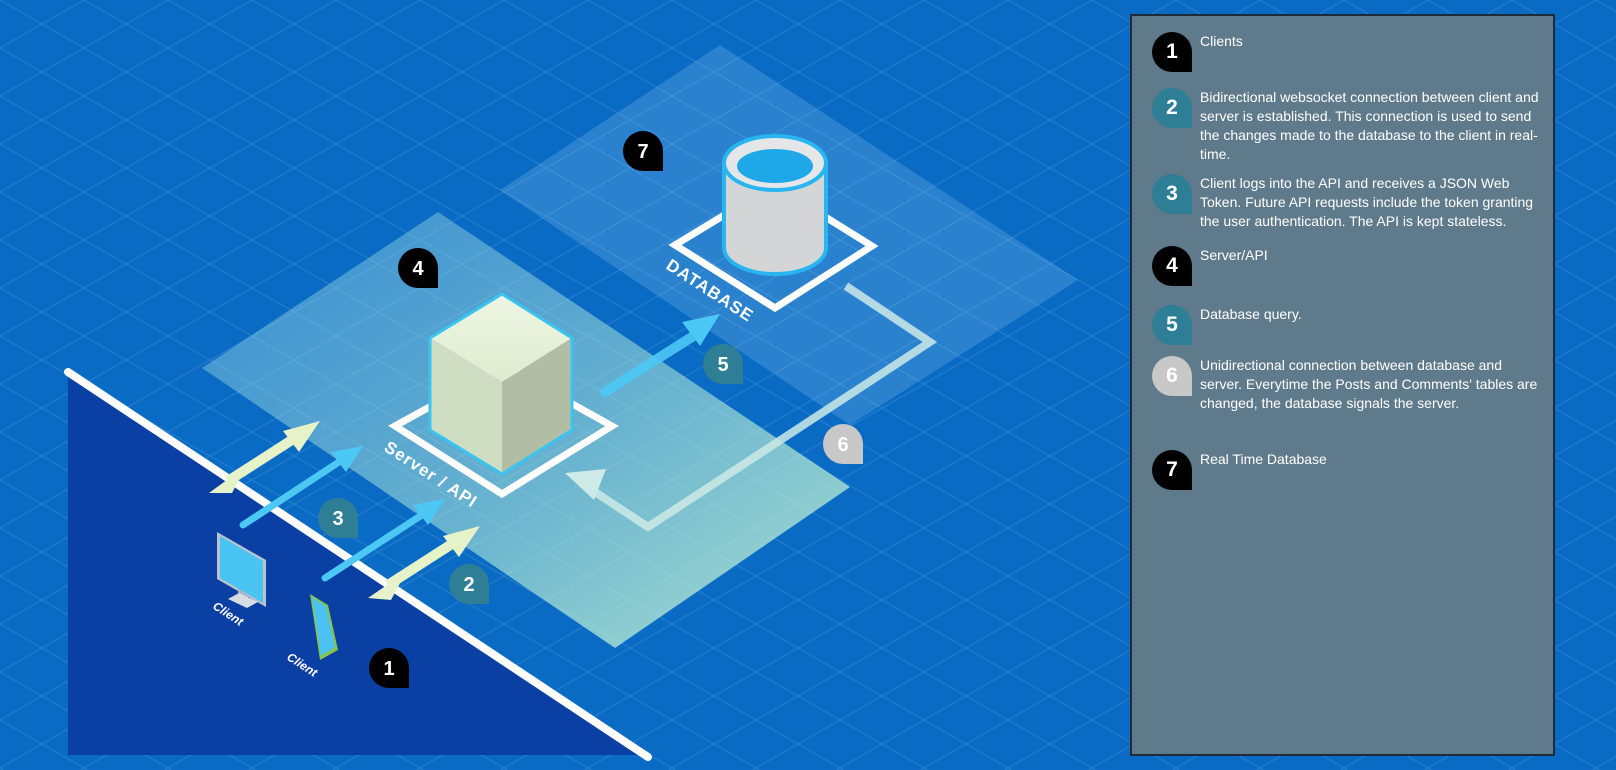 The width and height of the screenshot is (1616, 770). What do you see at coordinates (775, 205) in the screenshot?
I see `database-cylinder` at bounding box center [775, 205].